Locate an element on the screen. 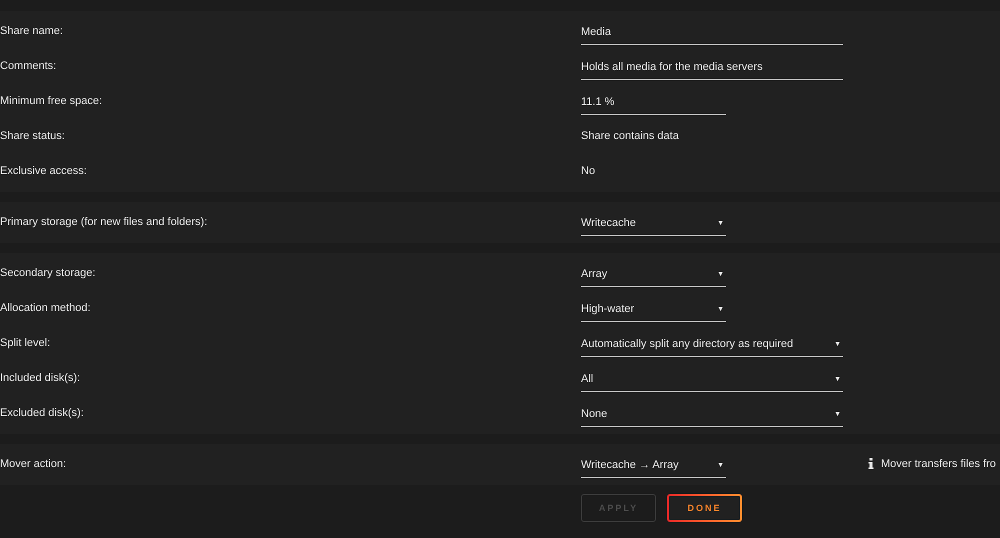 The image size is (1000, 538). field-label: Allocation method: is located at coordinates (46, 308).